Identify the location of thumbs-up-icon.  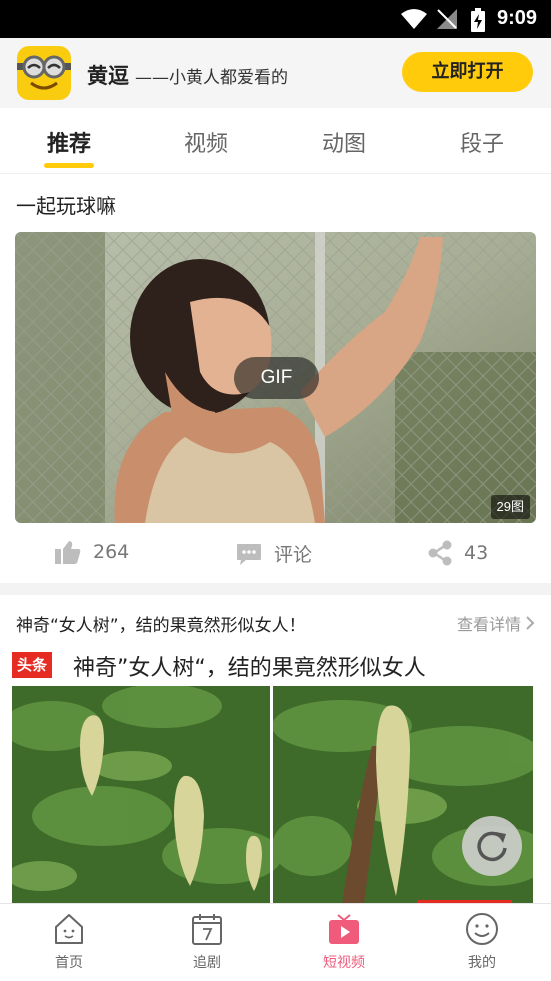
(68, 552).